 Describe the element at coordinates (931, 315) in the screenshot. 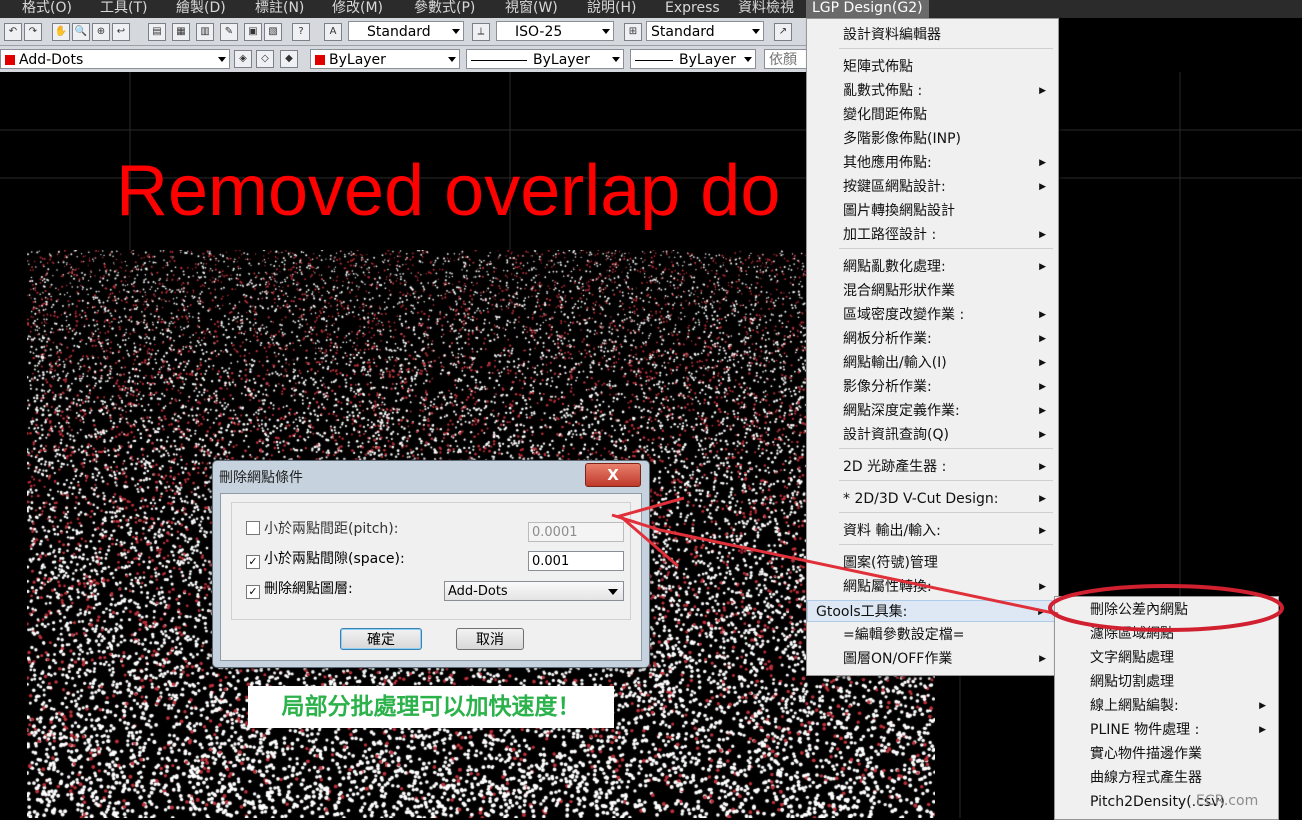

I see `menu-item: 區域密度改變作業 : ▶` at that location.